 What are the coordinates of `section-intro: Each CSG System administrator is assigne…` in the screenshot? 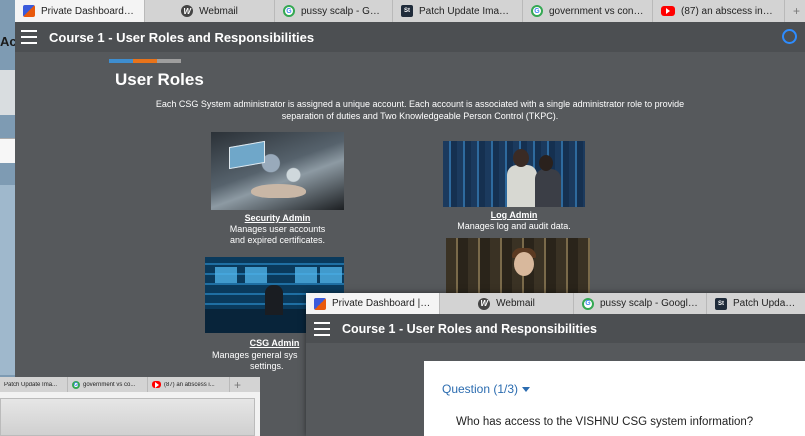 It's located at (420, 110).